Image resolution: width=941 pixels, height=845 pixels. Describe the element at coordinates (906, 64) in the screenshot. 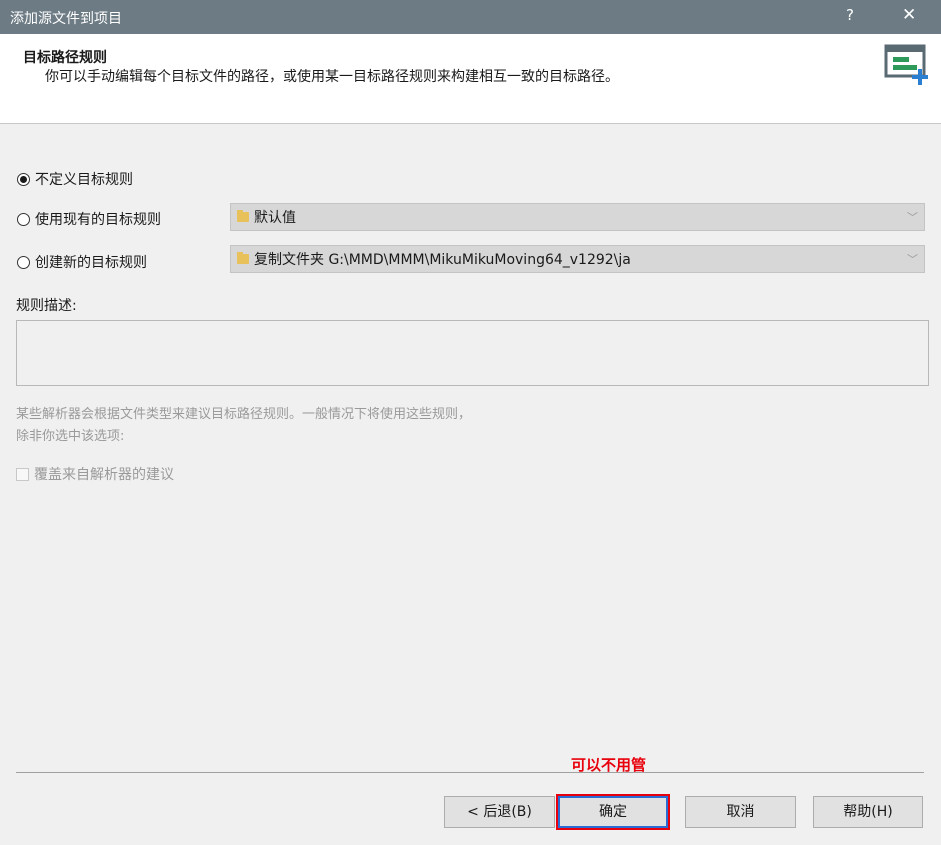

I see `add-file-icon` at that location.